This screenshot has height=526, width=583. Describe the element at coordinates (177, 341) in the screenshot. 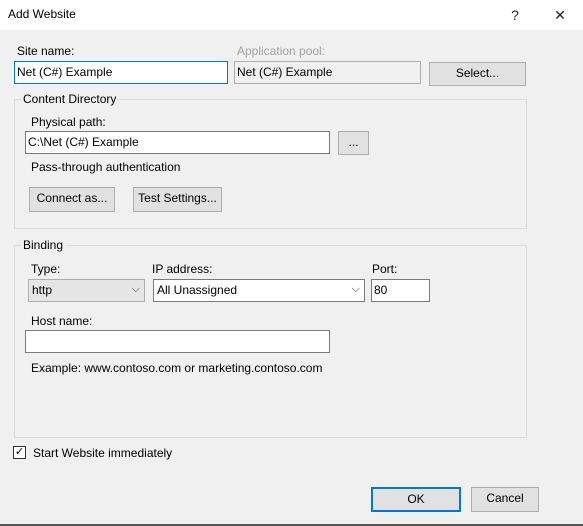

I see `host-name-input` at that location.